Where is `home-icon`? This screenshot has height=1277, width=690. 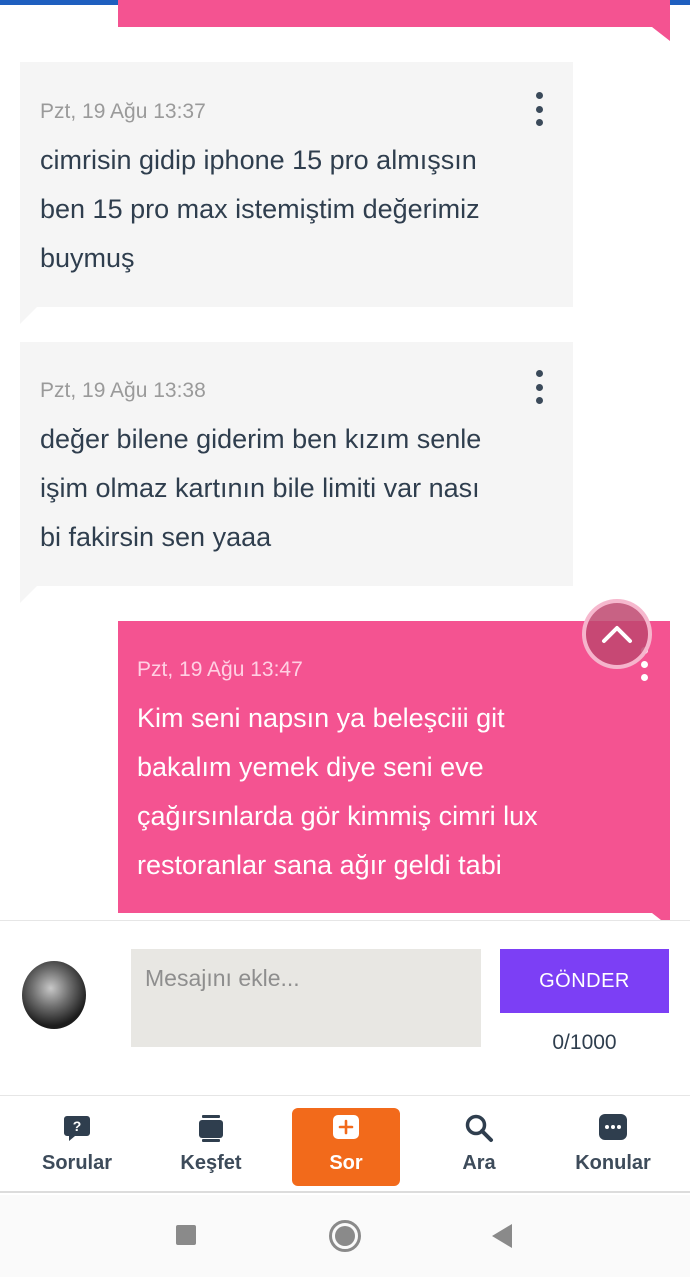
home-icon is located at coordinates (345, 1238).